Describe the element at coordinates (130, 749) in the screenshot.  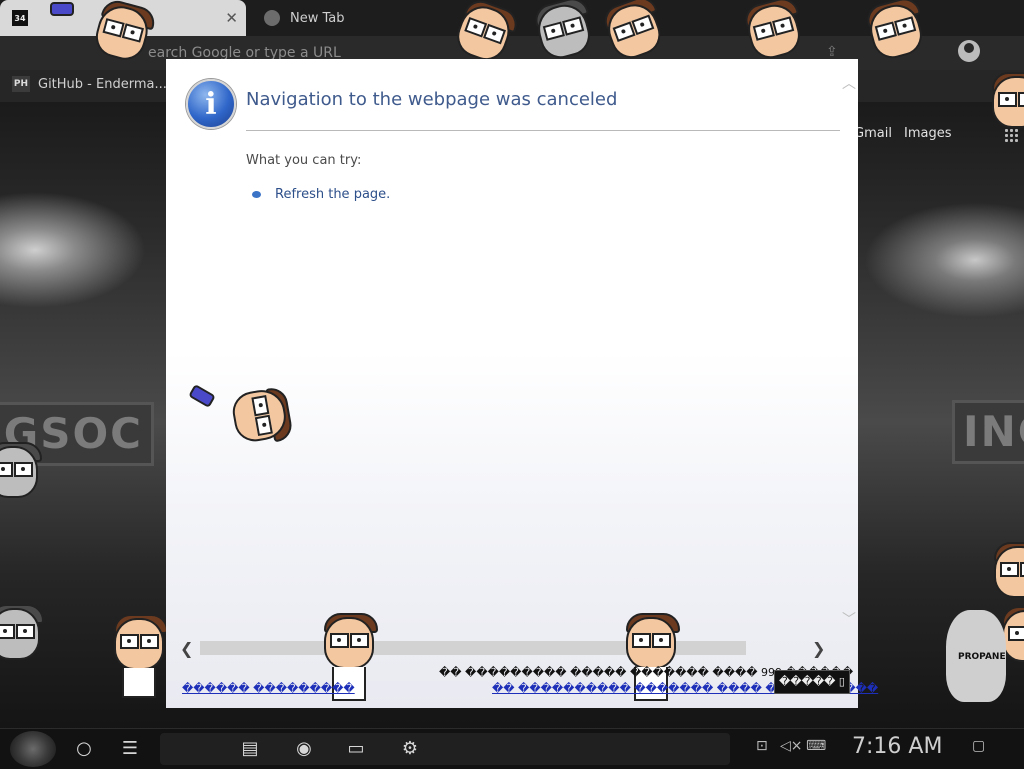
I see `task-view-icon: ☰` at that location.